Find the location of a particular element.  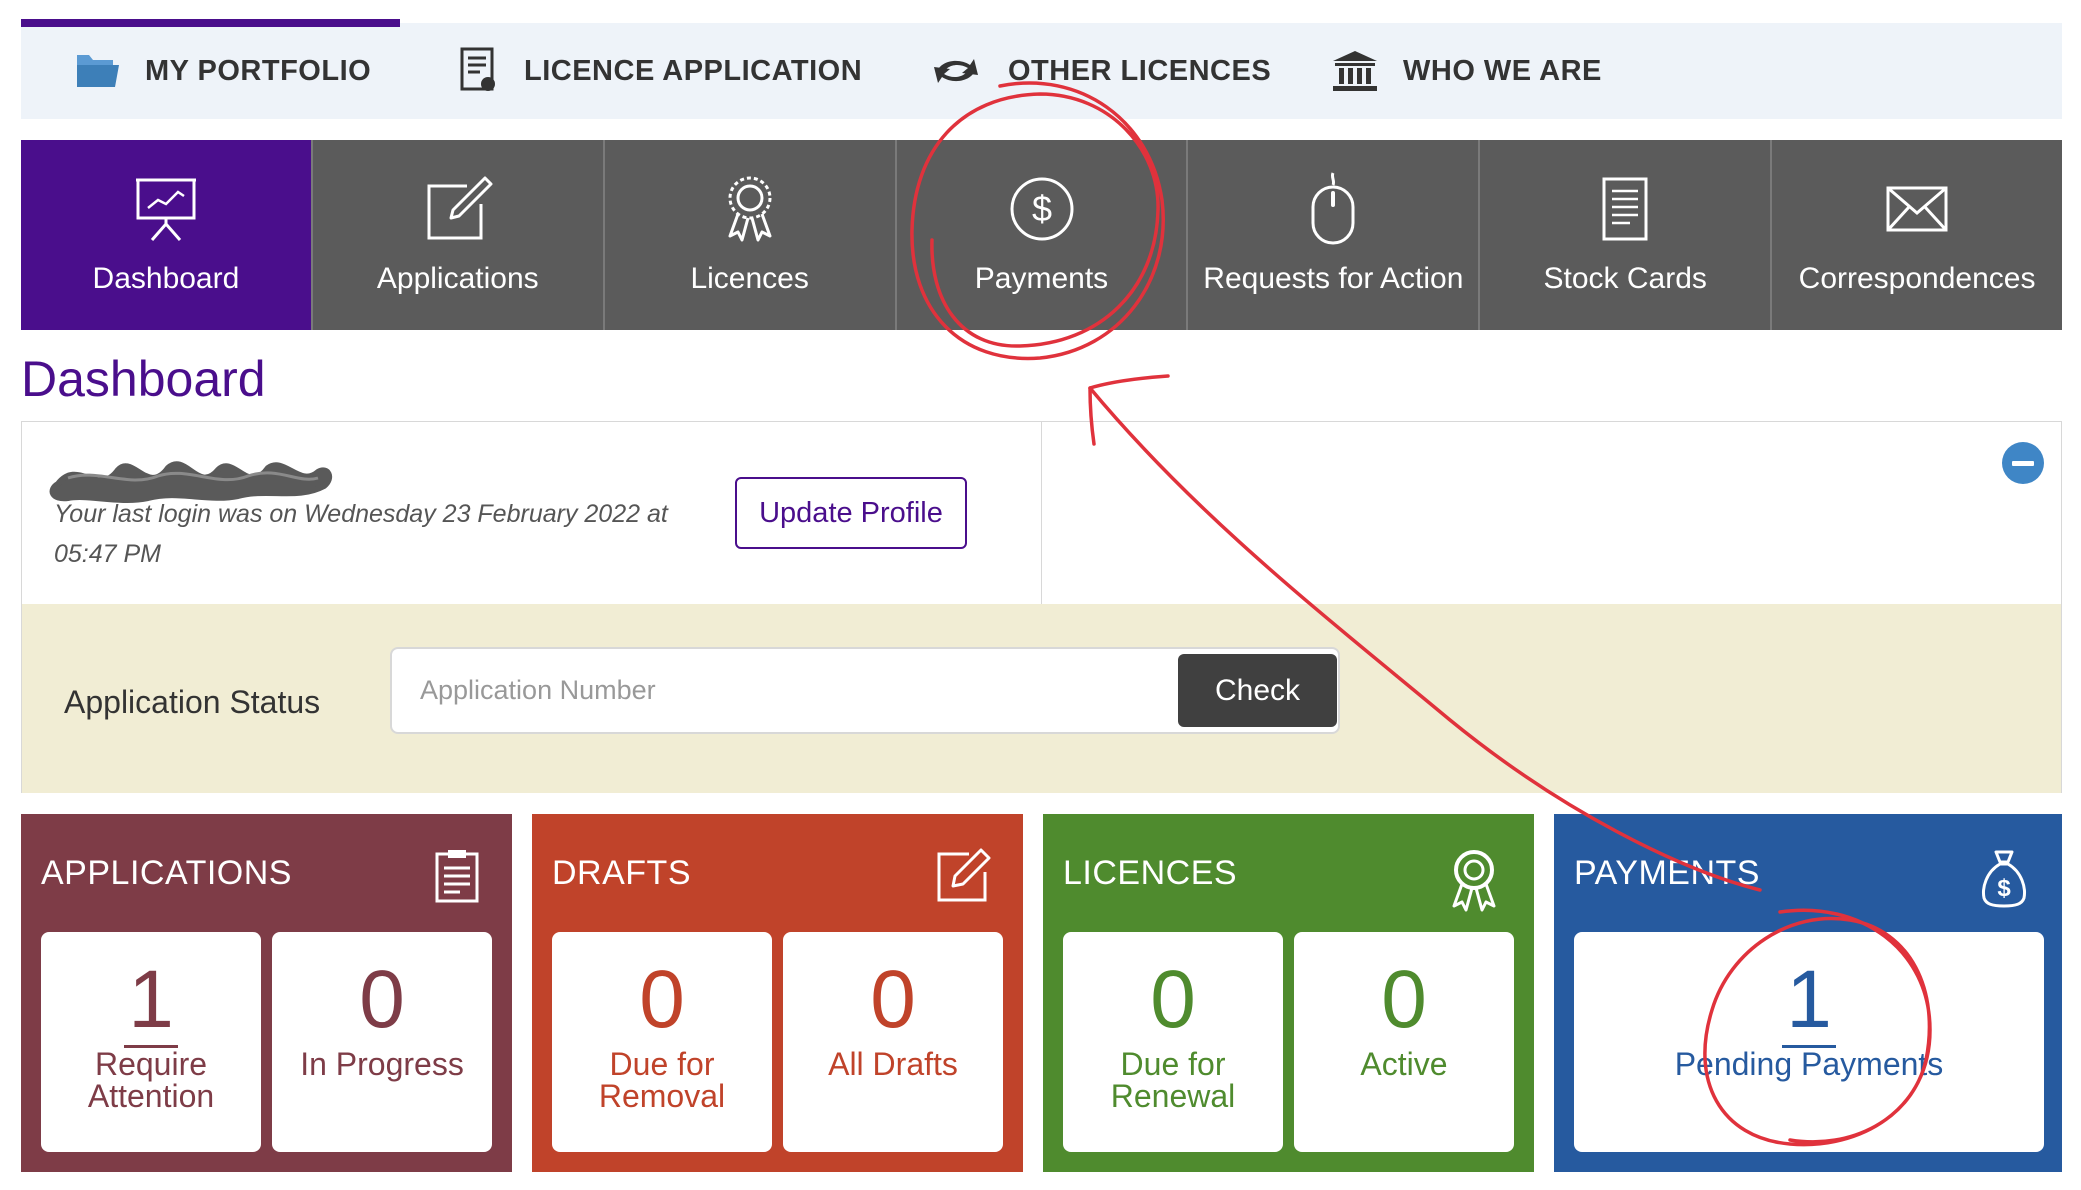

stat-label: Due for Renewal is located at coordinates (1173, 1080).